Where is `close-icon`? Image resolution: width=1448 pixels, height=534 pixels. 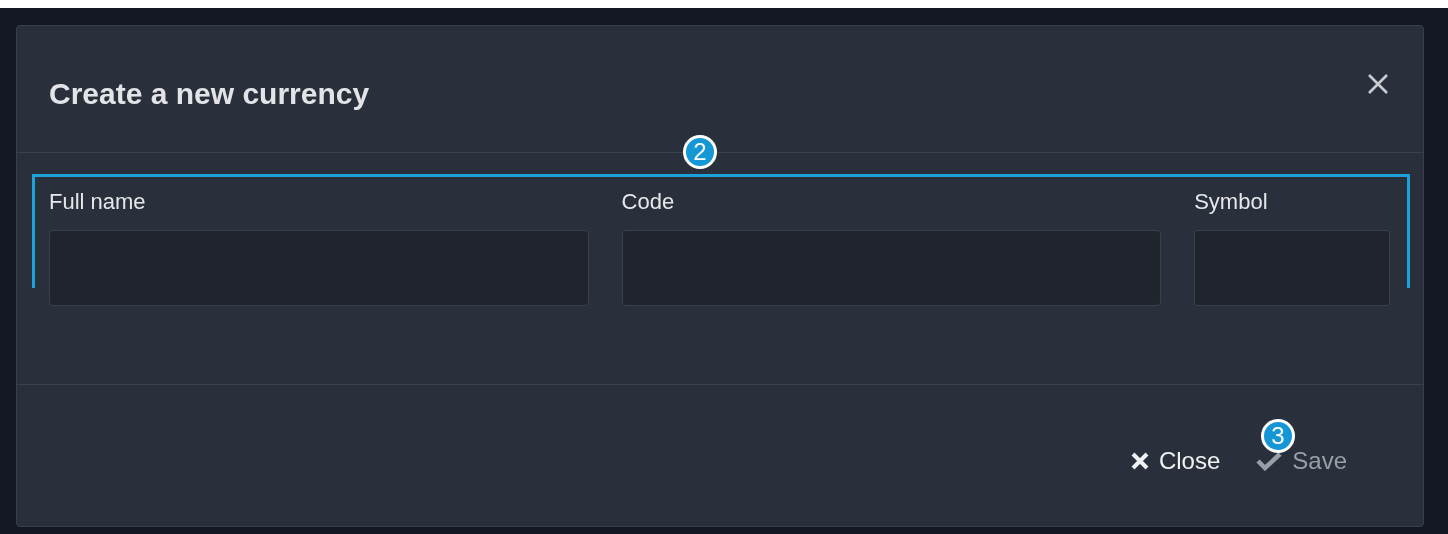
close-icon is located at coordinates (1139, 460).